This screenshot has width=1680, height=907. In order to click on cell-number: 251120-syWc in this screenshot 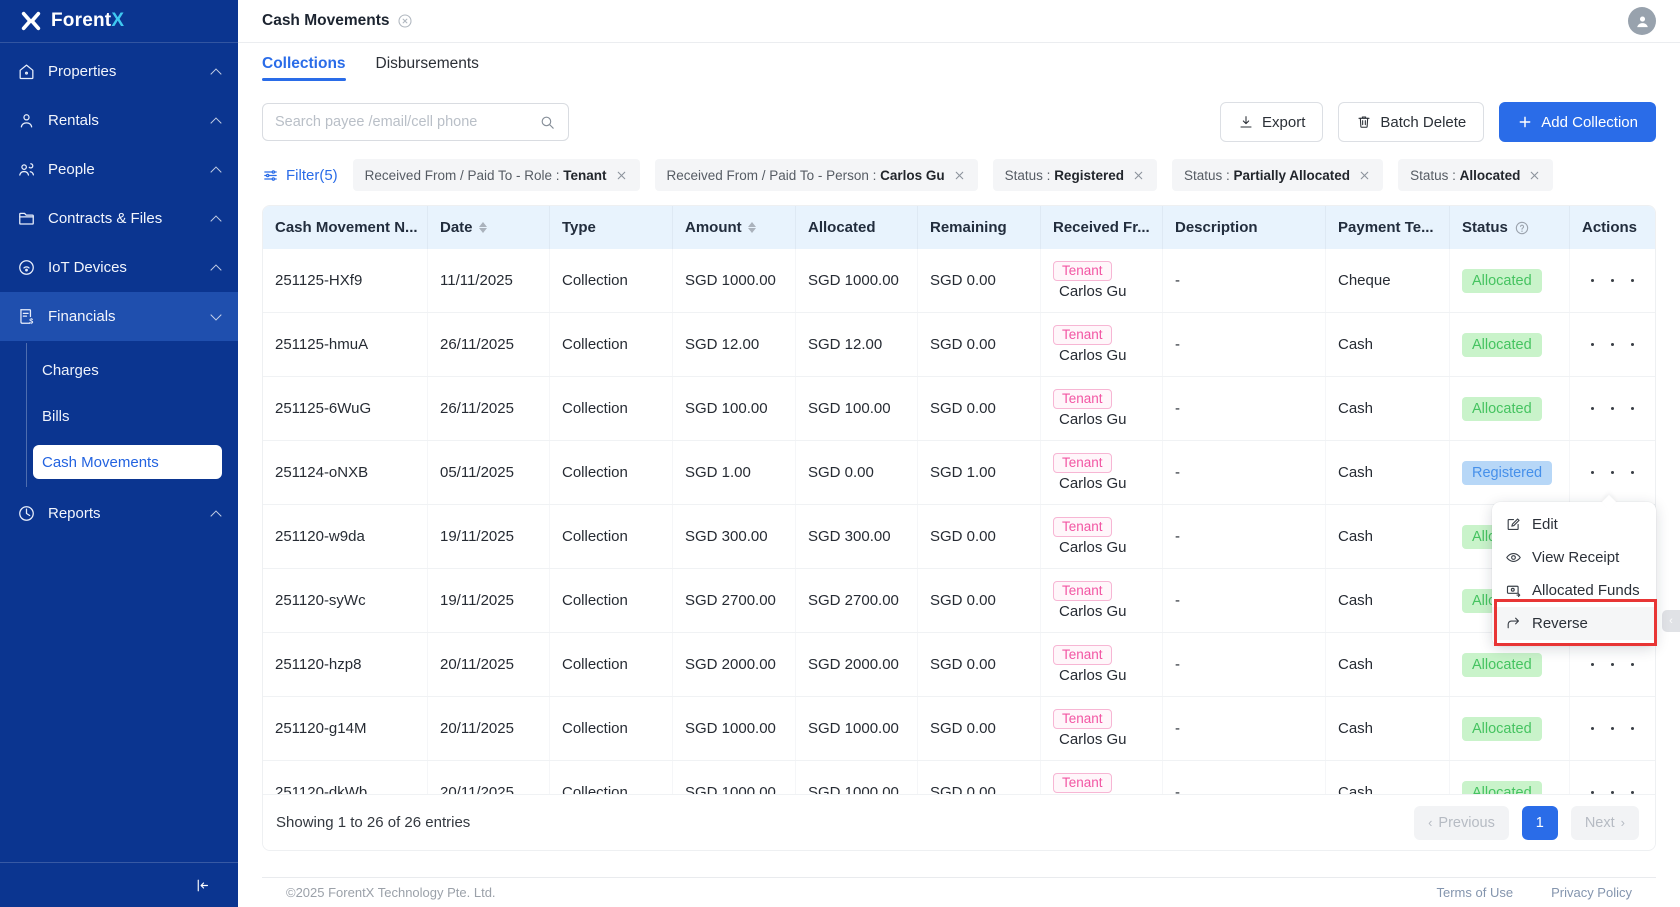, I will do `click(345, 600)`.